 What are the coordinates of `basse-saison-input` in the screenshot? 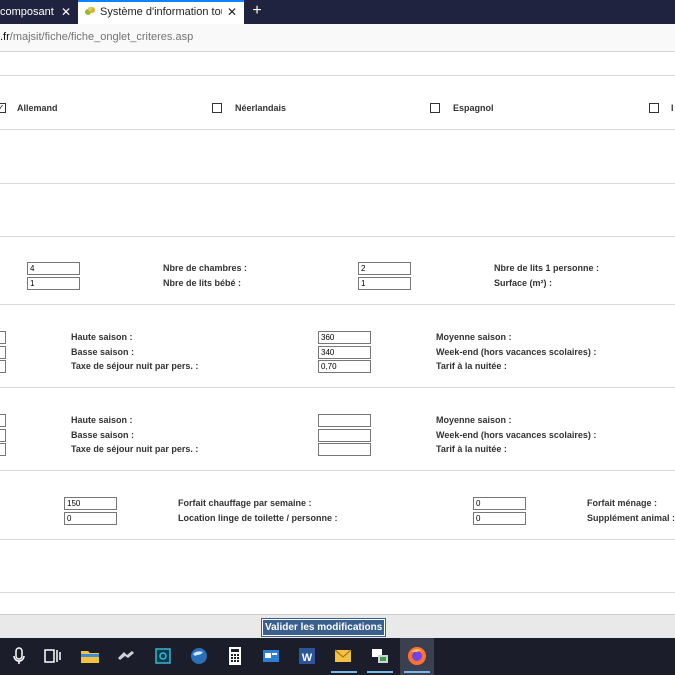 It's located at (344, 435).